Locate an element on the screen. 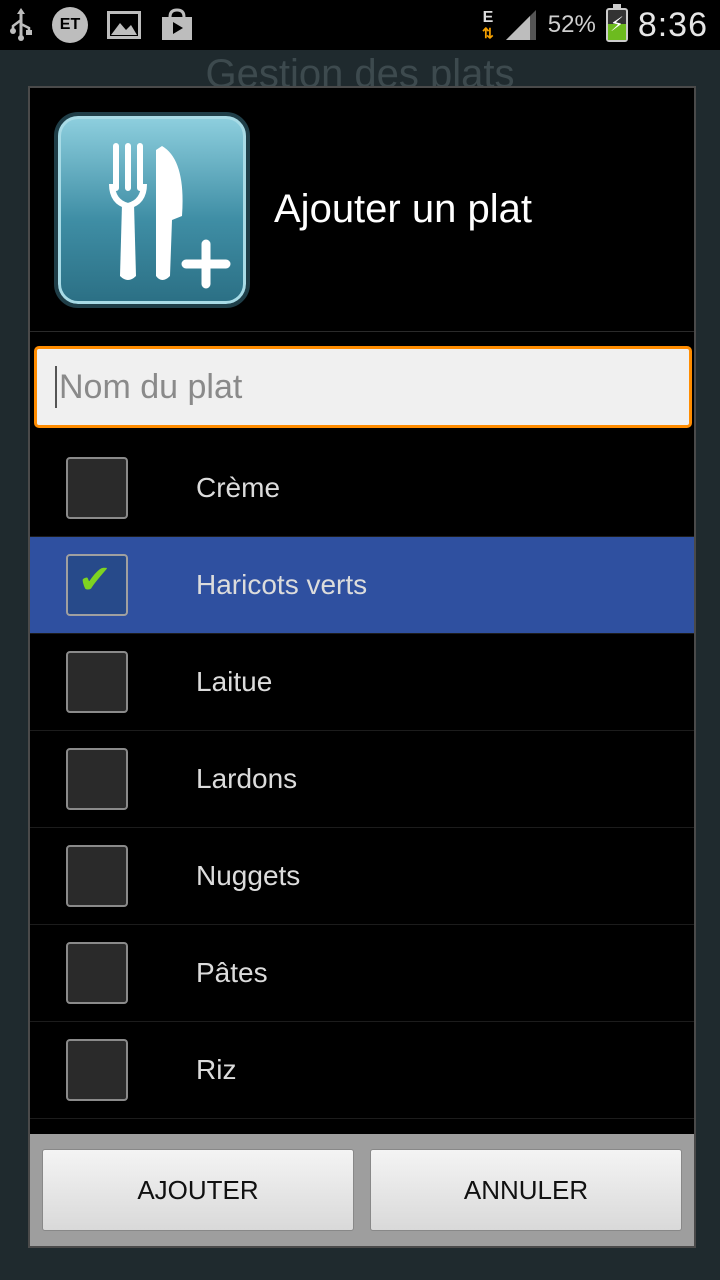  list-item-label: Crème is located at coordinates (238, 487).